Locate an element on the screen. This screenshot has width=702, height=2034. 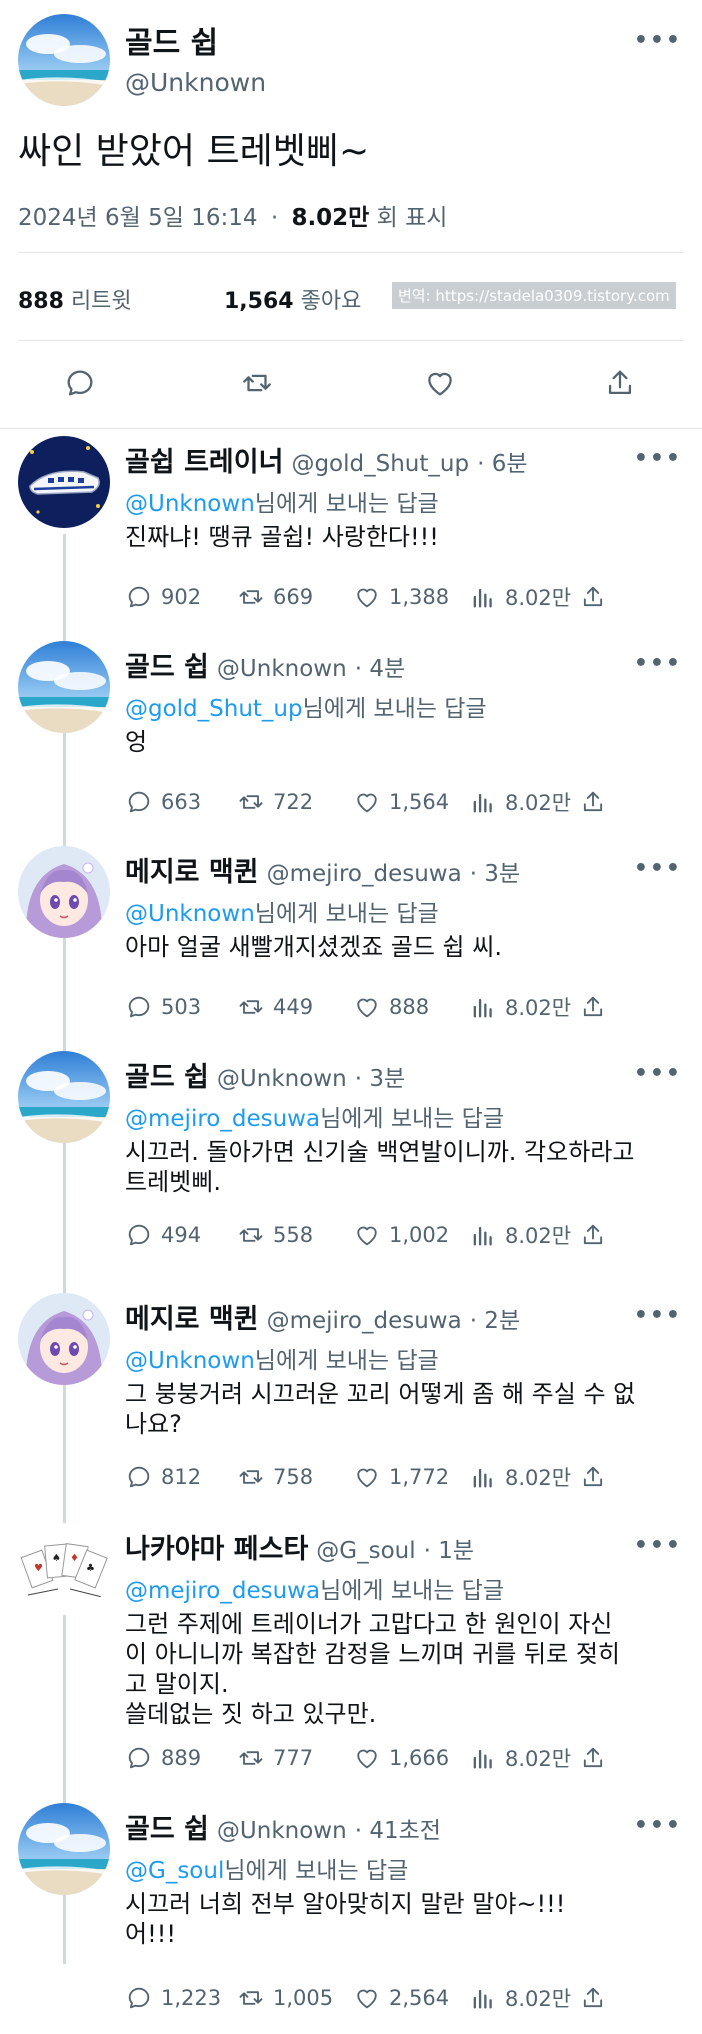
retweet-button: 558 is located at coordinates (275, 1235).